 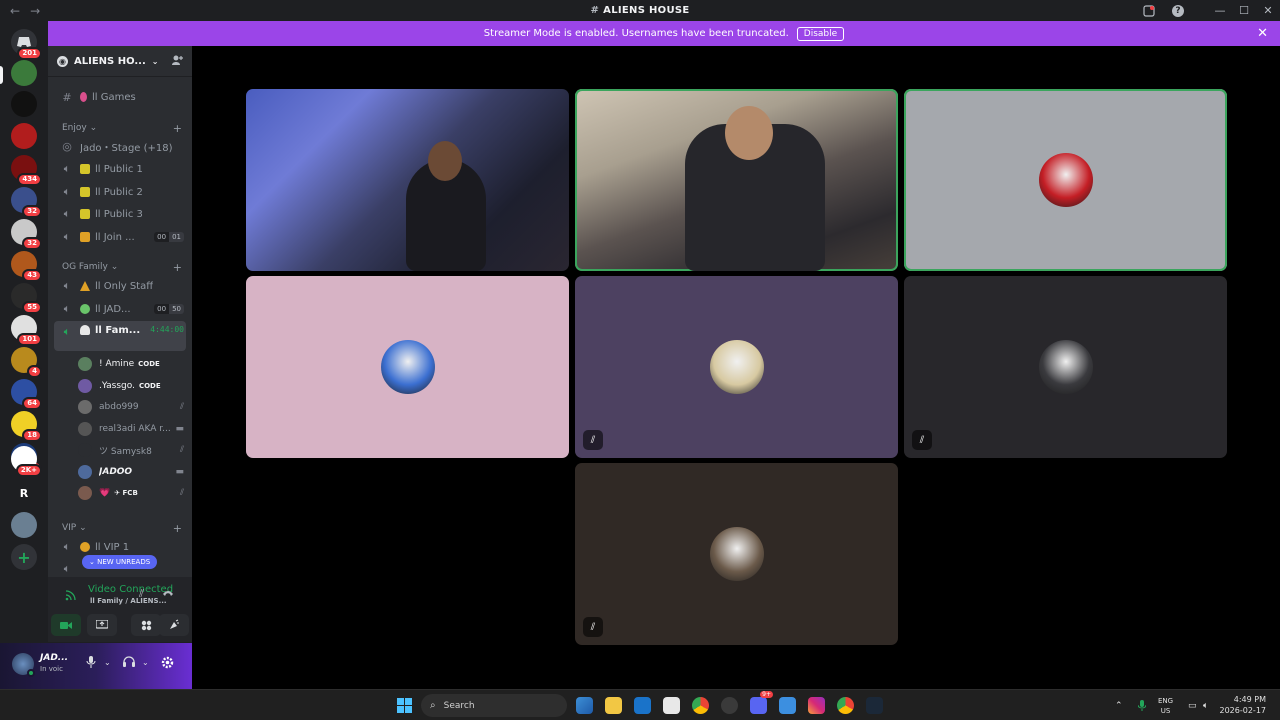 I want to click on voice-status: Video Connected, so click(x=130, y=589).